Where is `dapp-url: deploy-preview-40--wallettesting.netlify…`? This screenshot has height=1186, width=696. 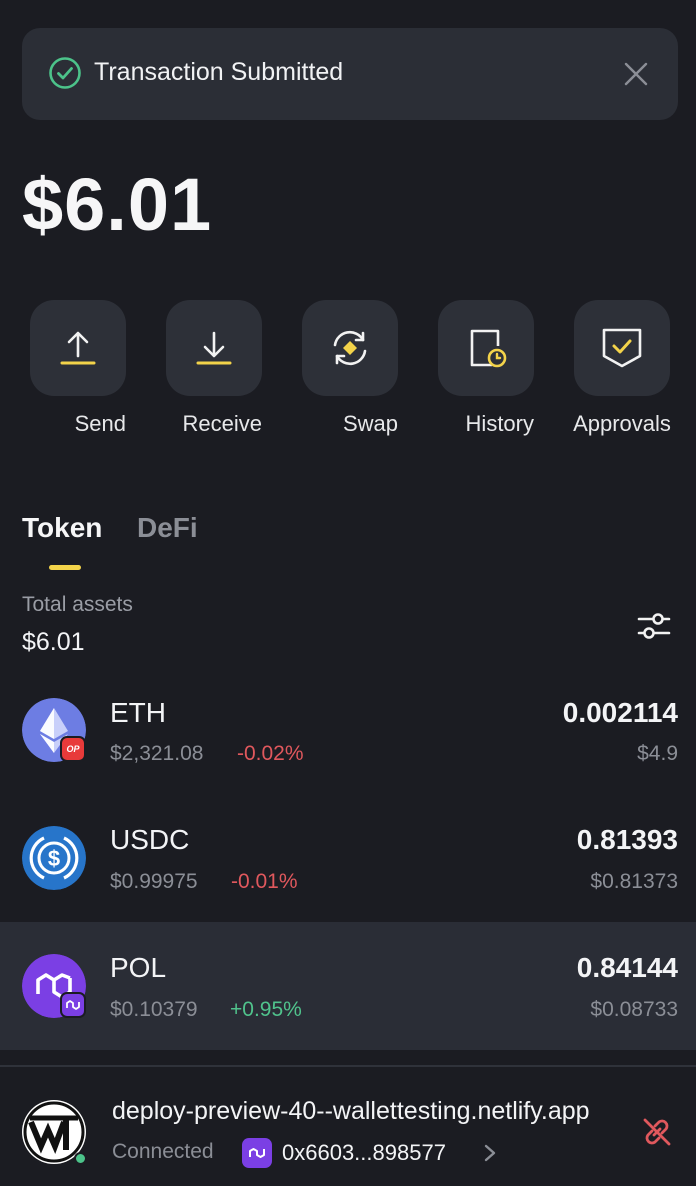
dapp-url: deploy-preview-40--wallettesting.netlify… is located at coordinates (351, 1111).